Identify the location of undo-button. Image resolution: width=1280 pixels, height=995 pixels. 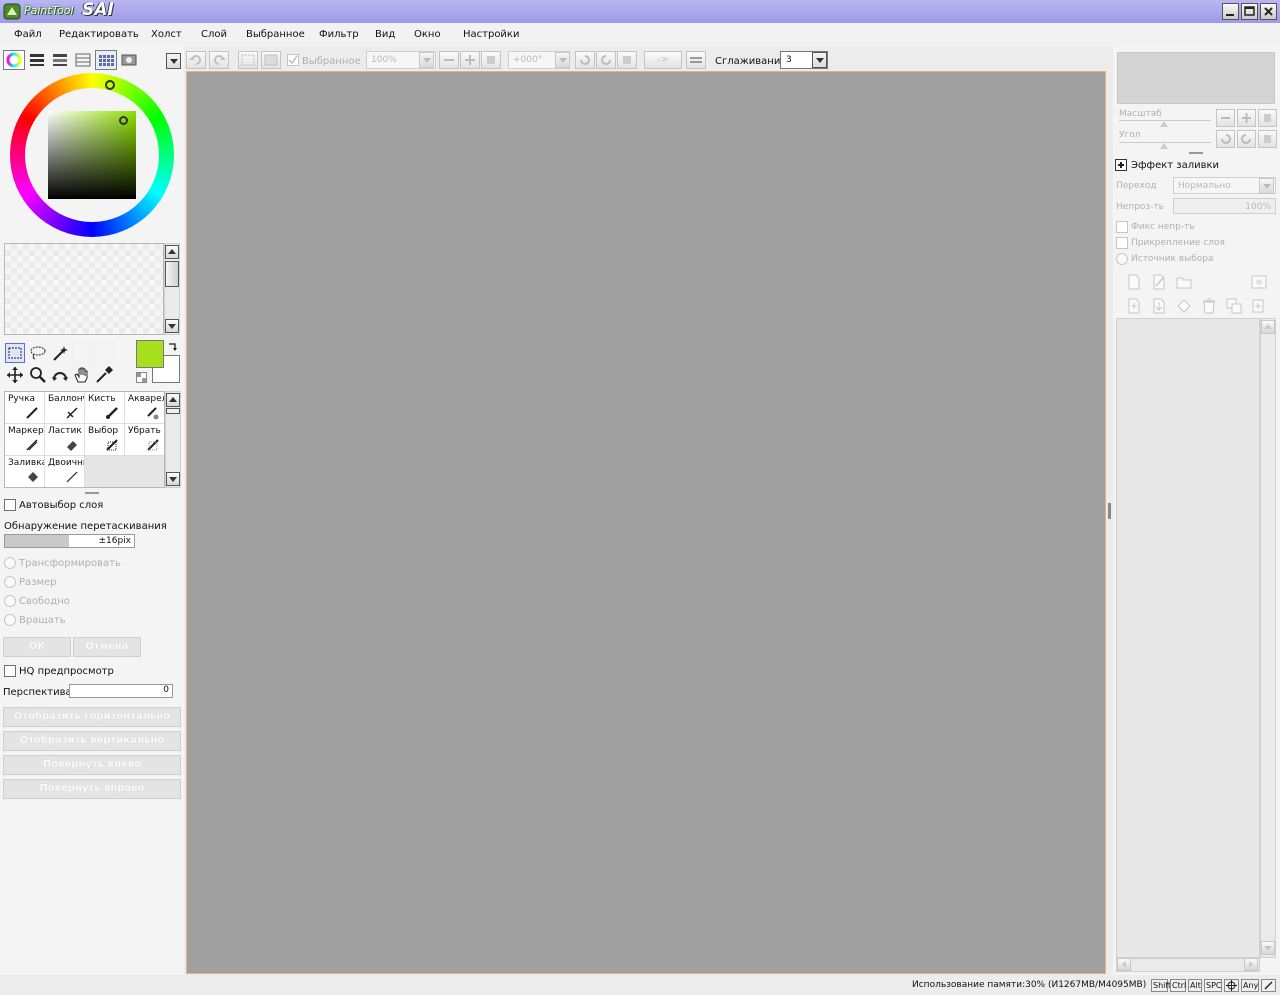
(196, 60).